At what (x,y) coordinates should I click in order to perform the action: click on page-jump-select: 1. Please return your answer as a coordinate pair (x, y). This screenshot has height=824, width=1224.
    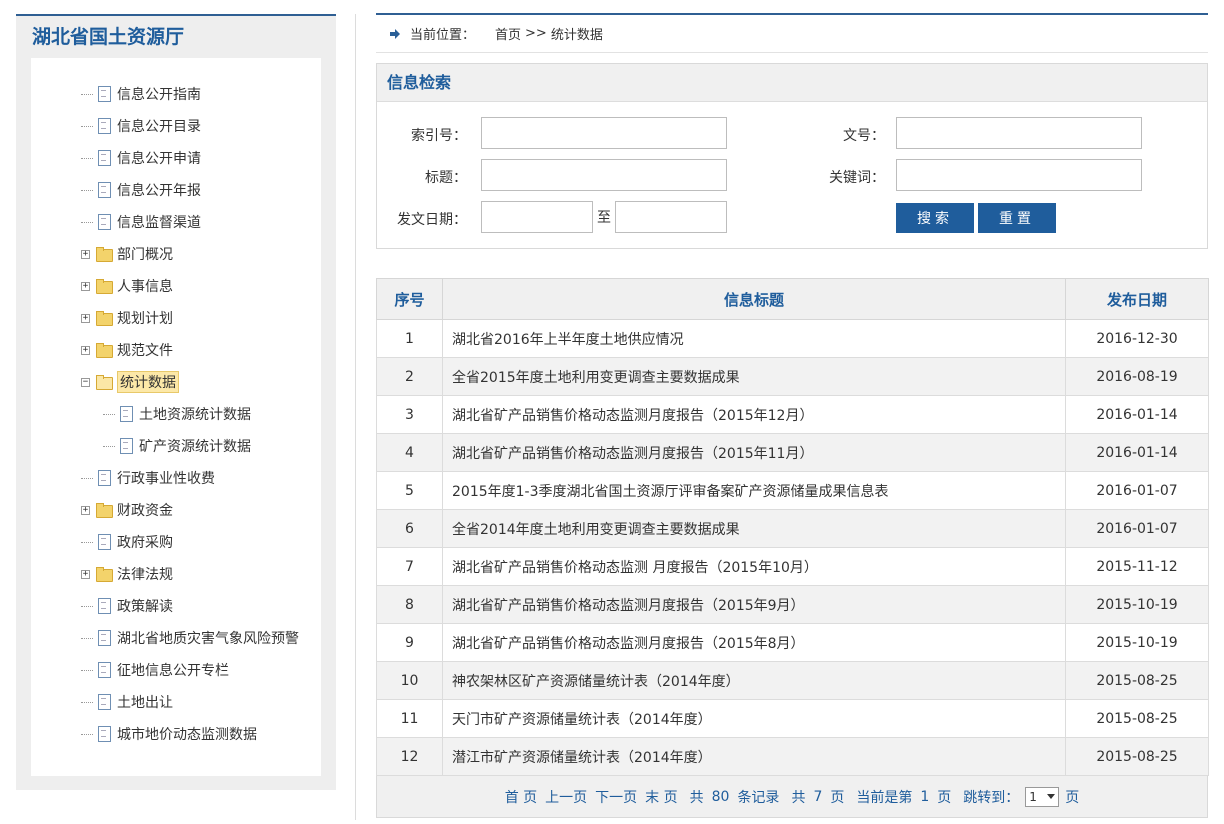
    Looking at the image, I should click on (1042, 796).